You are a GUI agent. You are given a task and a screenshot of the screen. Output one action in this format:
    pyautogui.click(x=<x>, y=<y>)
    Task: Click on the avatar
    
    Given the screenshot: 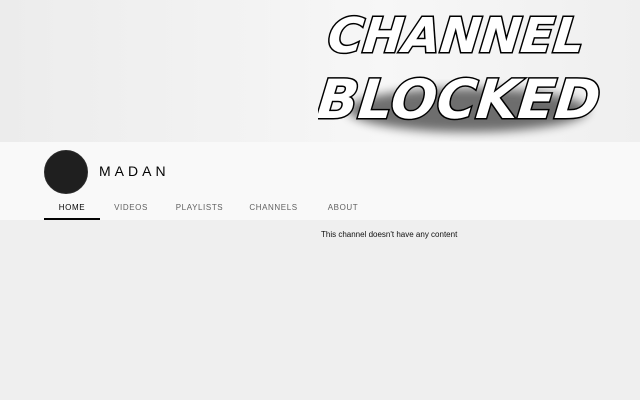 What is the action you would take?
    pyautogui.click(x=66, y=172)
    